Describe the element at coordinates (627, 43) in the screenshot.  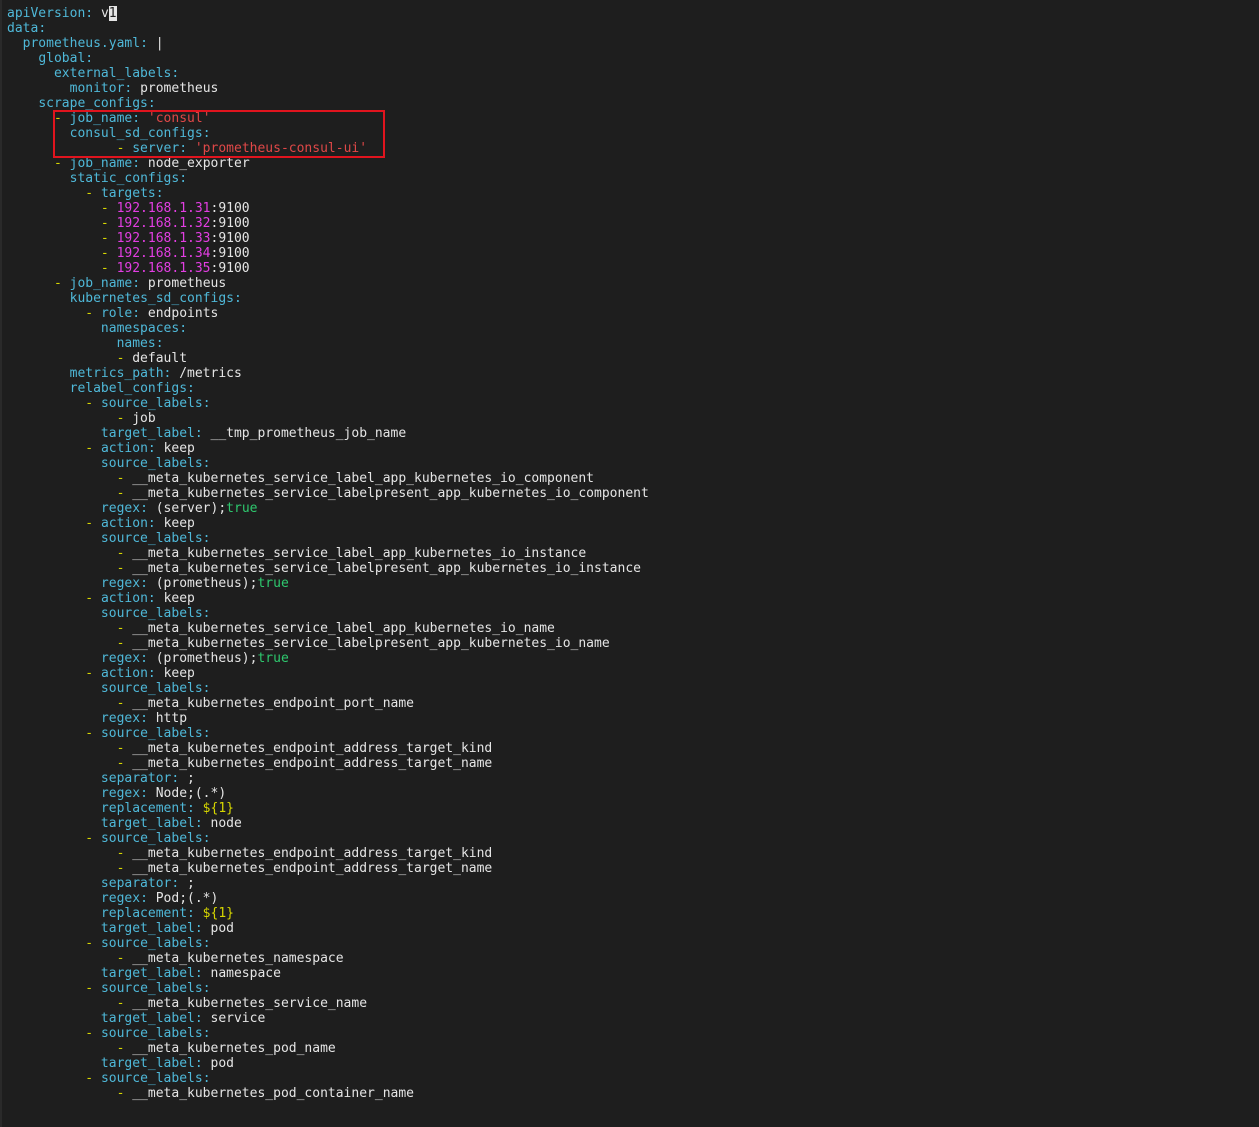
I see `code-line: prometheus.yaml: |` at that location.